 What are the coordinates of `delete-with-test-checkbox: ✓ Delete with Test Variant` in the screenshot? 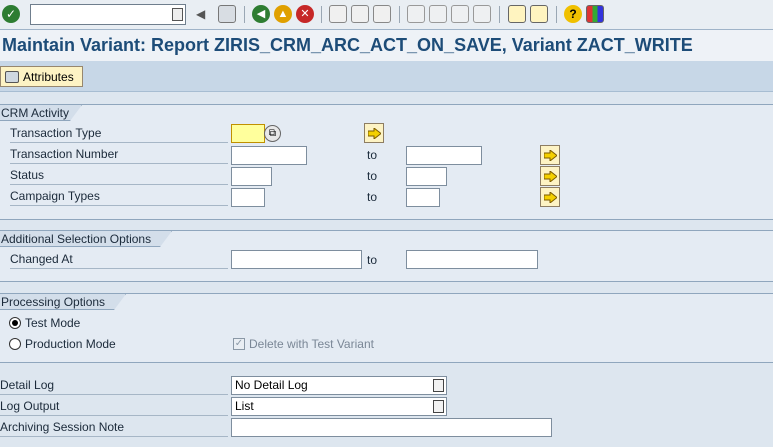 It's located at (303, 344).